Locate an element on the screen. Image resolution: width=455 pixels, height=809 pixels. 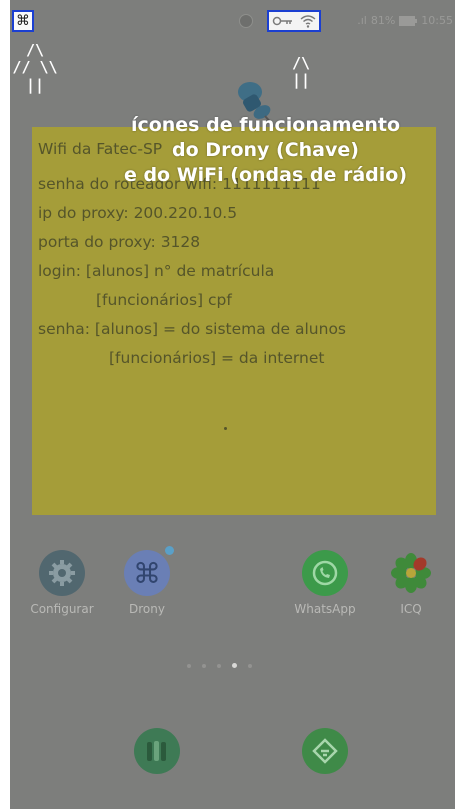
clock: 10:55 is located at coordinates (437, 20).